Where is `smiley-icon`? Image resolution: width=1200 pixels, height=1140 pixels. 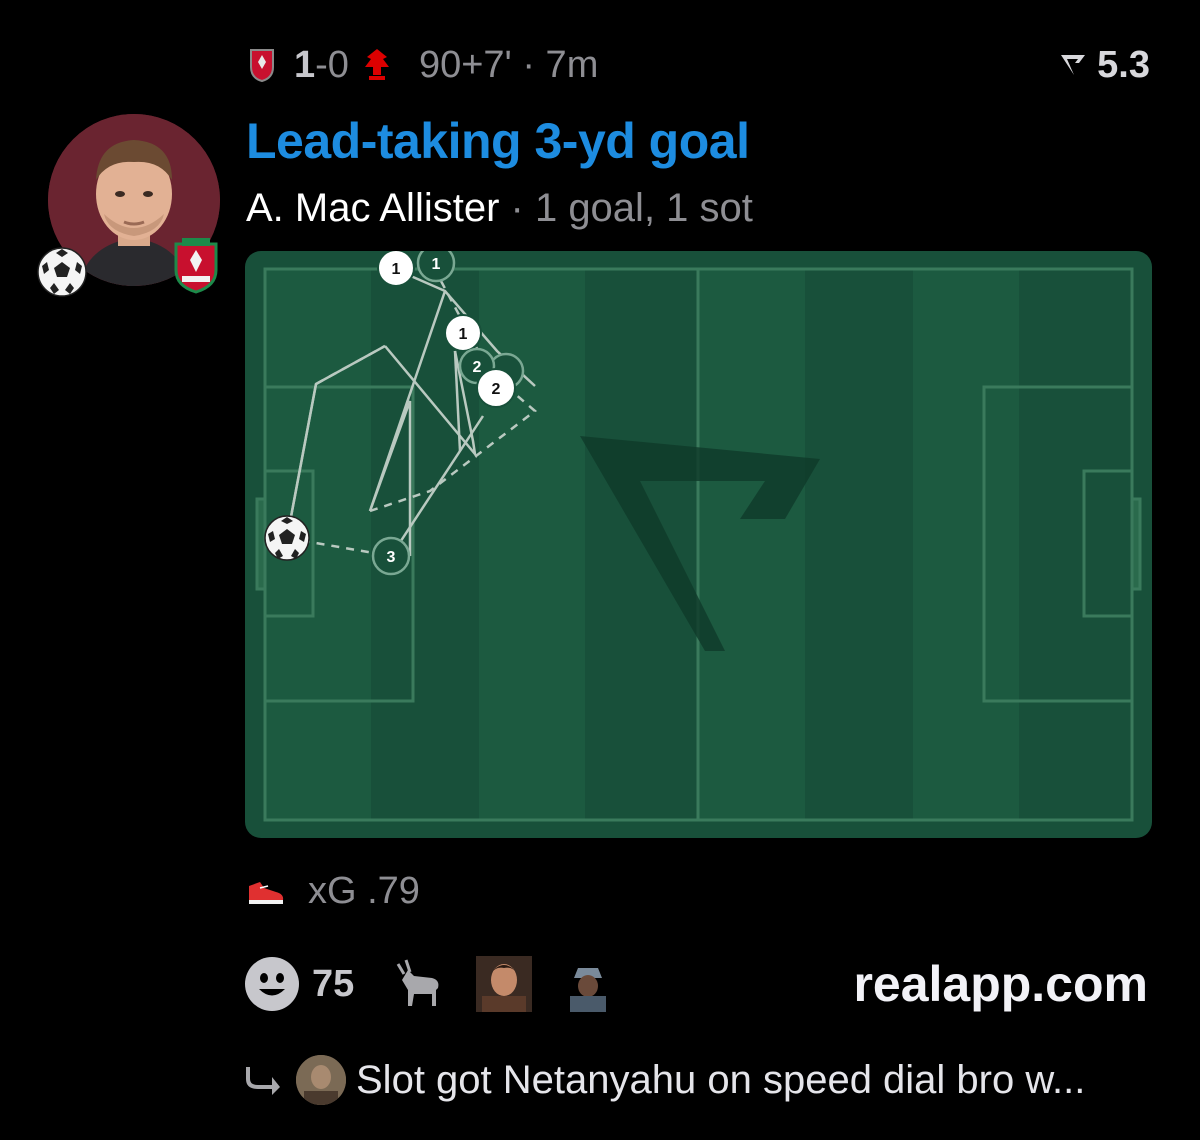
smiley-icon is located at coordinates (272, 984).